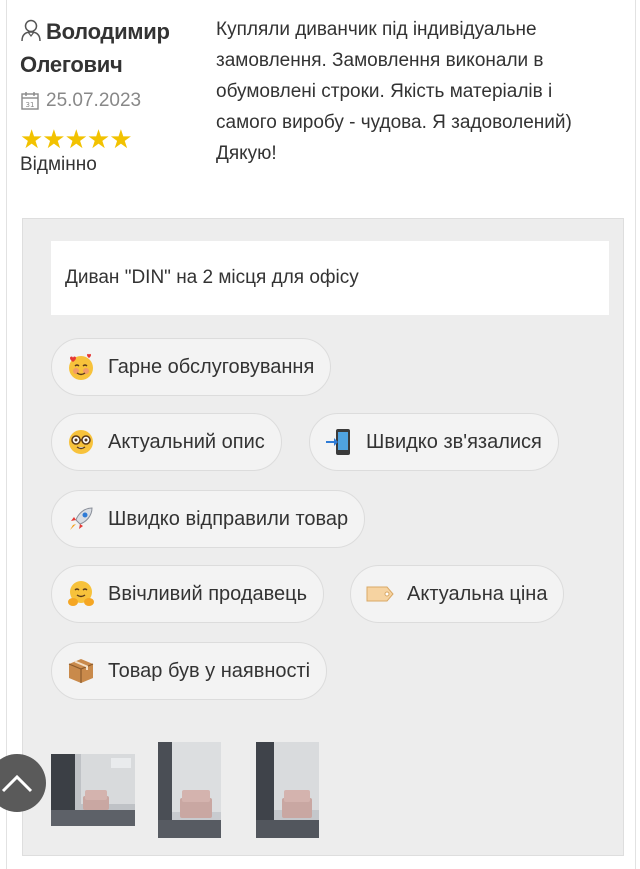 This screenshot has width=640, height=869. I want to click on tag-quick-contact: Швидко зв'язалися, so click(434, 442).